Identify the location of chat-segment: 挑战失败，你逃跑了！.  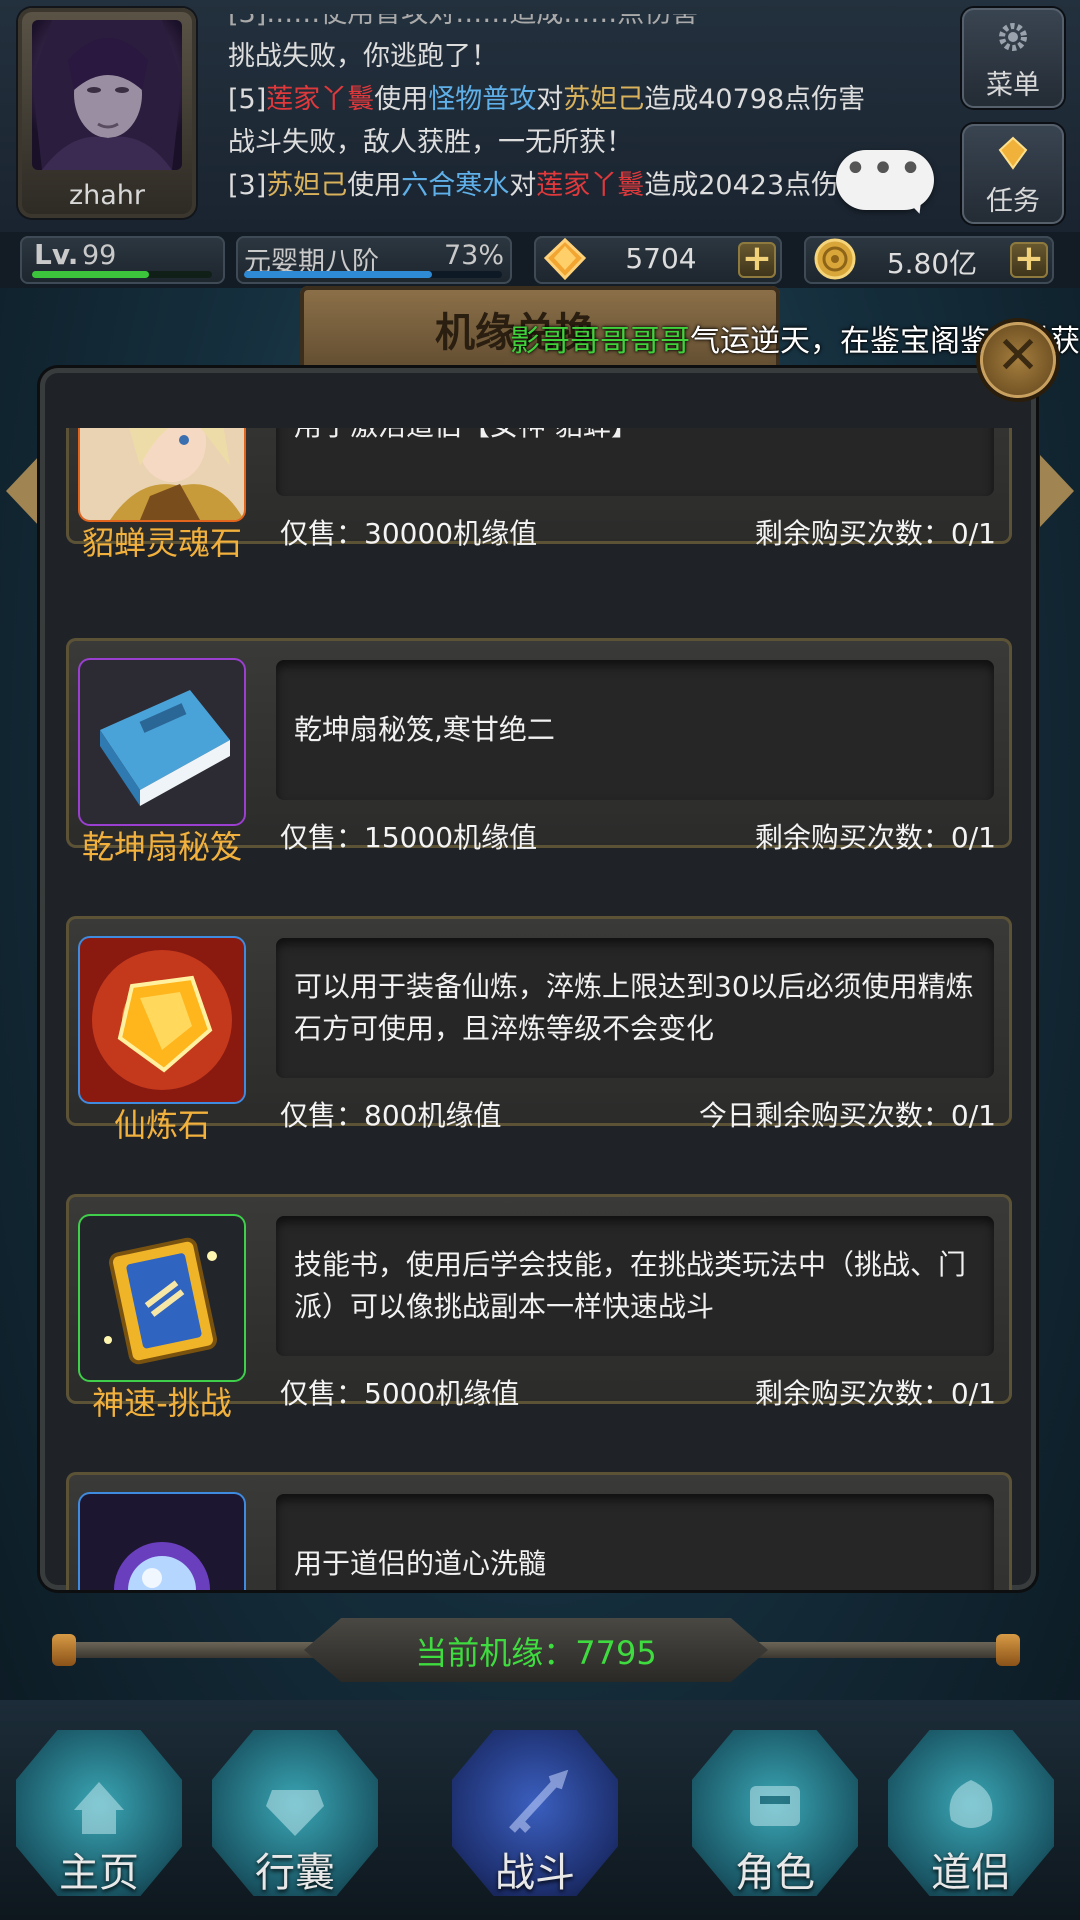
(363, 56).